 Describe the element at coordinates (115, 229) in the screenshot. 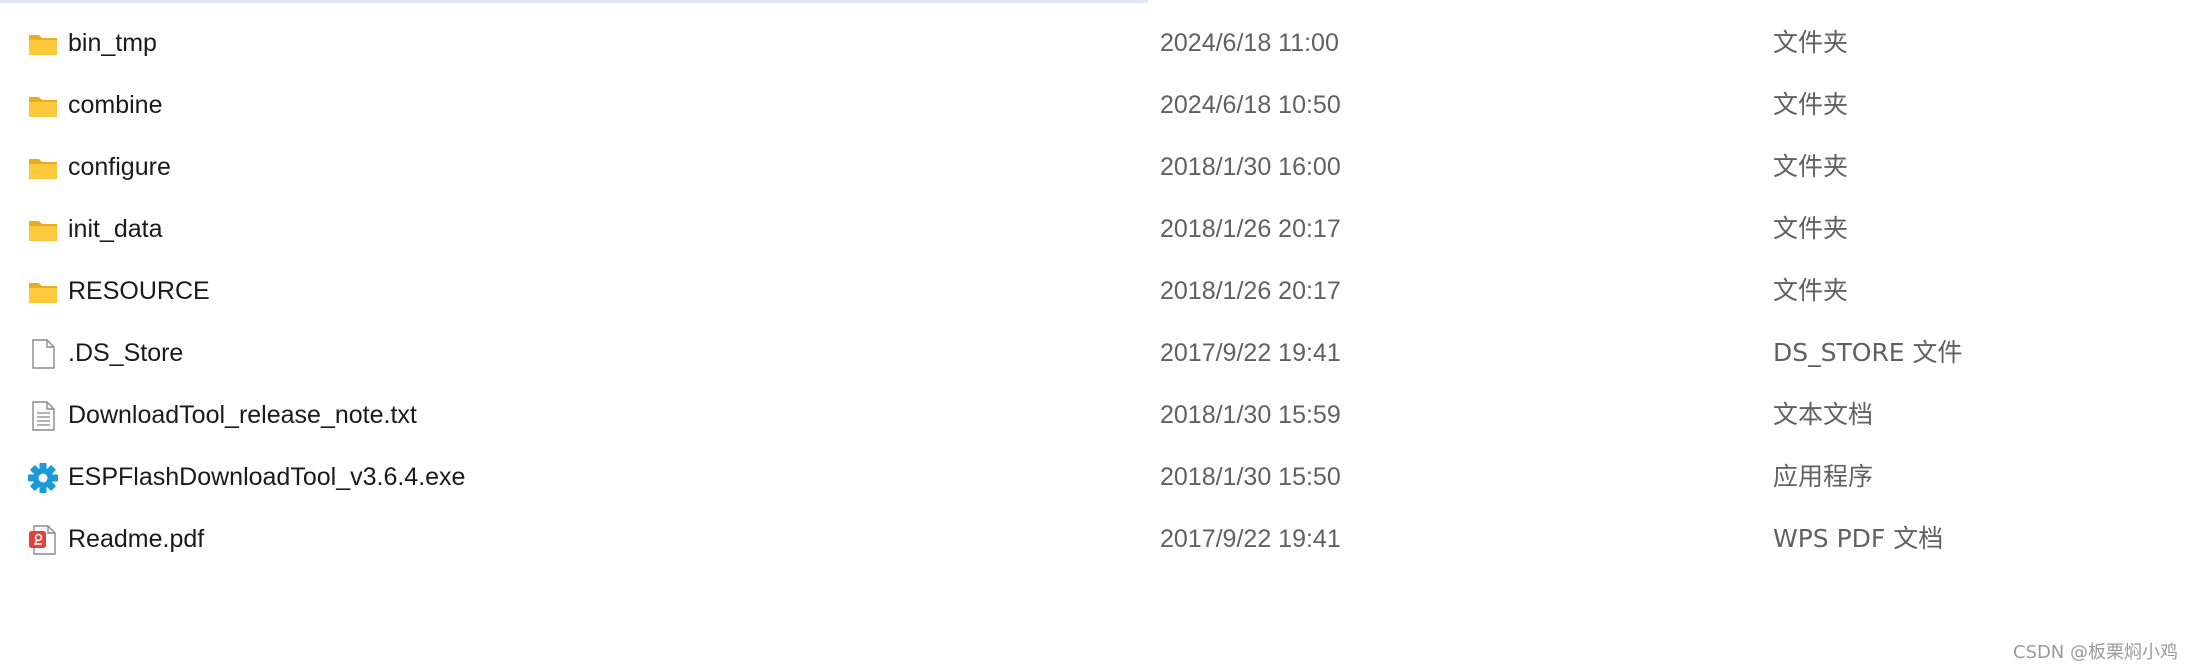

I see `file-name: init_data` at that location.